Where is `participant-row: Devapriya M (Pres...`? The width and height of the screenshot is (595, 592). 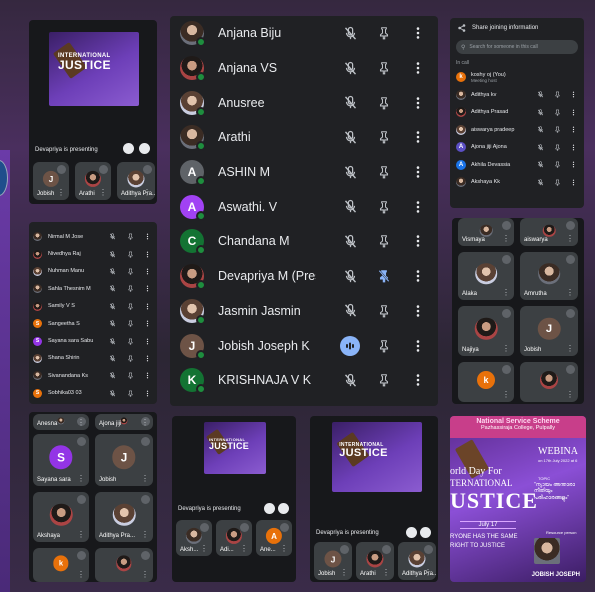
participant-row: Devapriya M (Pres... is located at coordinates (304, 276).